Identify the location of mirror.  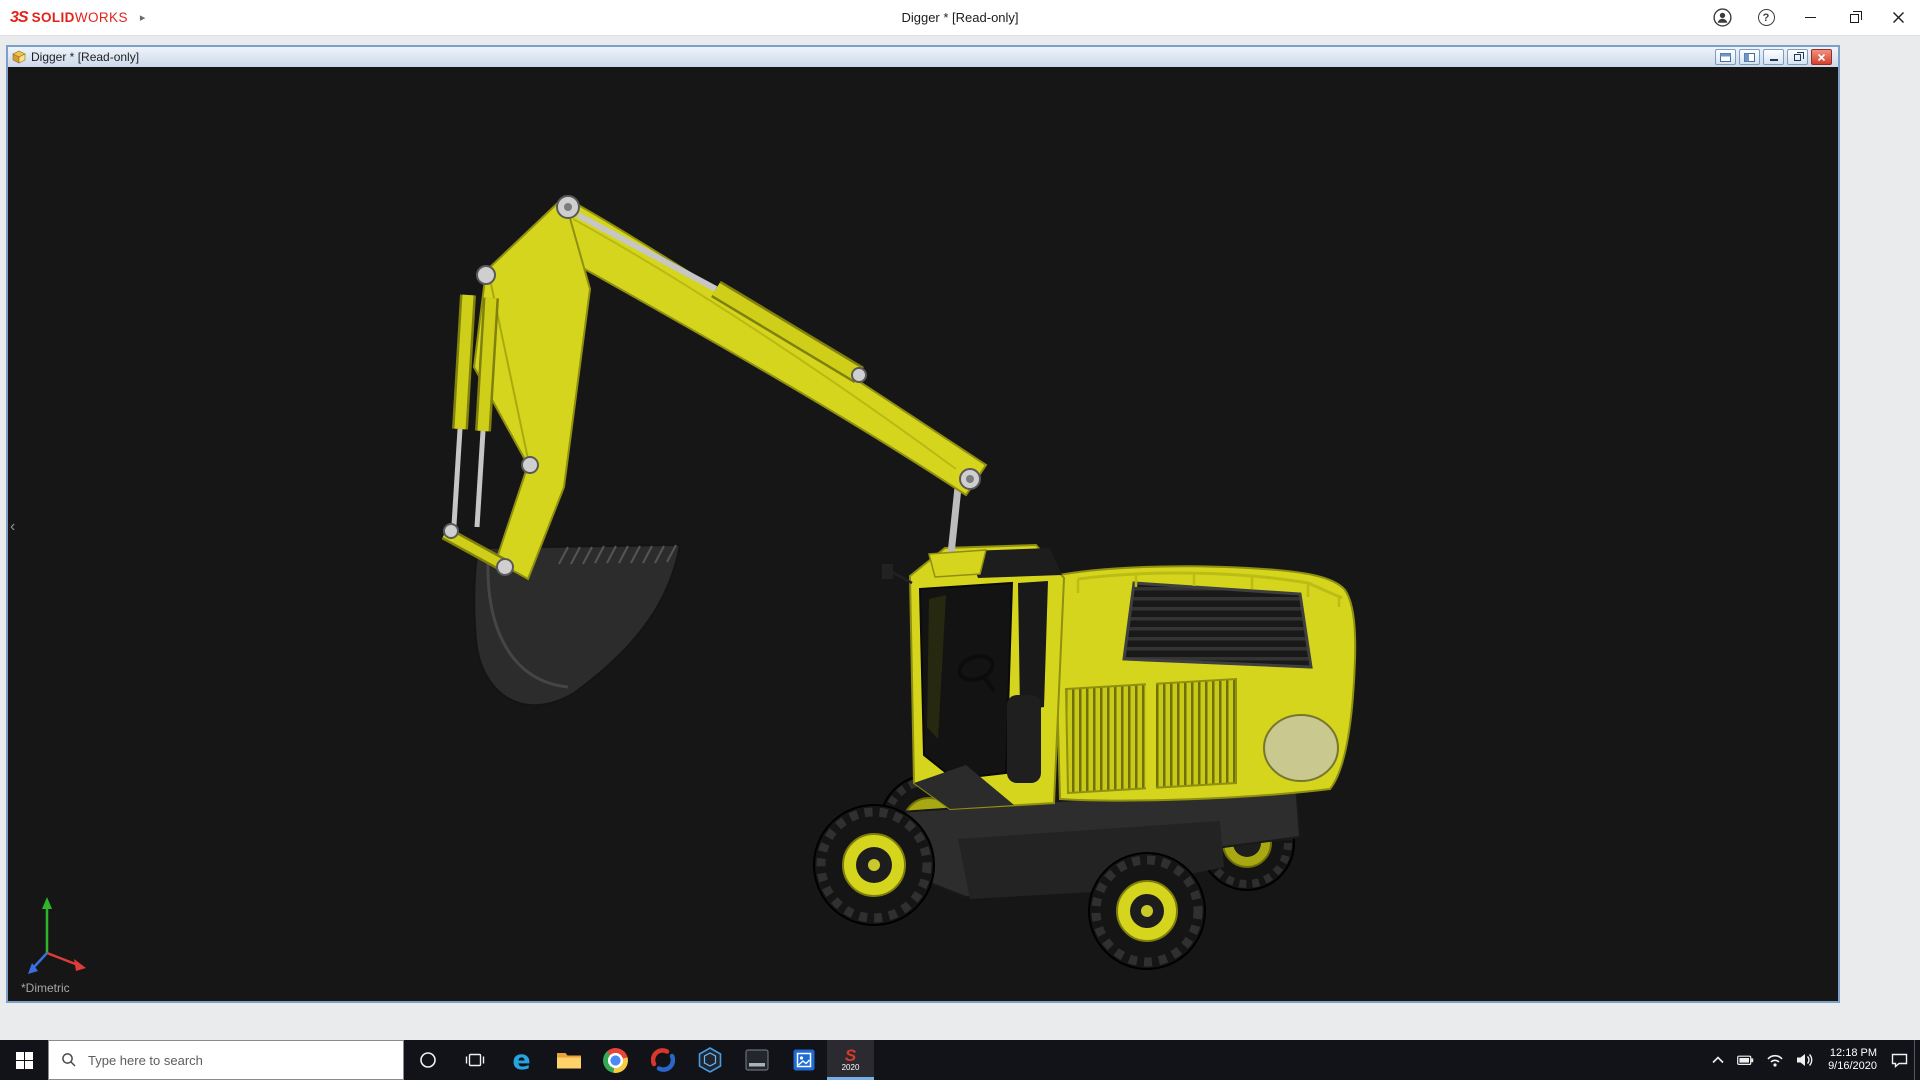
(887, 571).